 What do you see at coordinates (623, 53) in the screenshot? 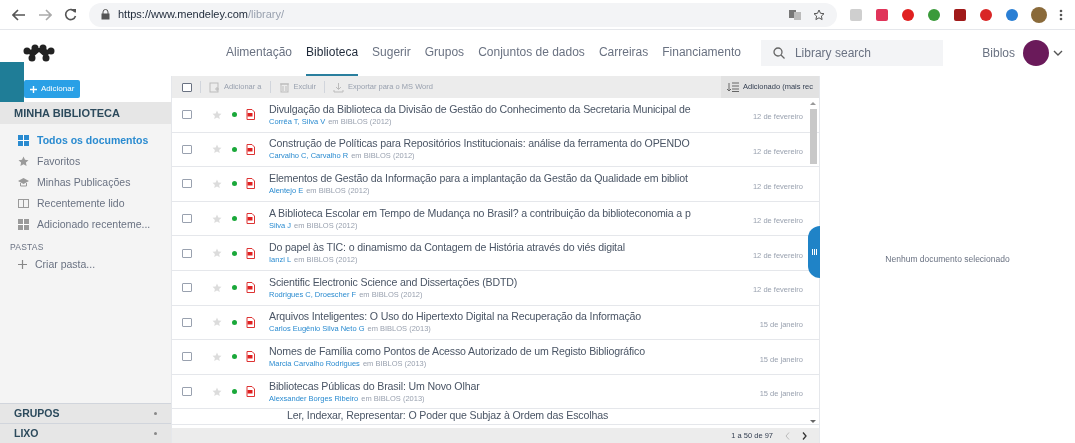
I see `nav-tab: Carreiras` at bounding box center [623, 53].